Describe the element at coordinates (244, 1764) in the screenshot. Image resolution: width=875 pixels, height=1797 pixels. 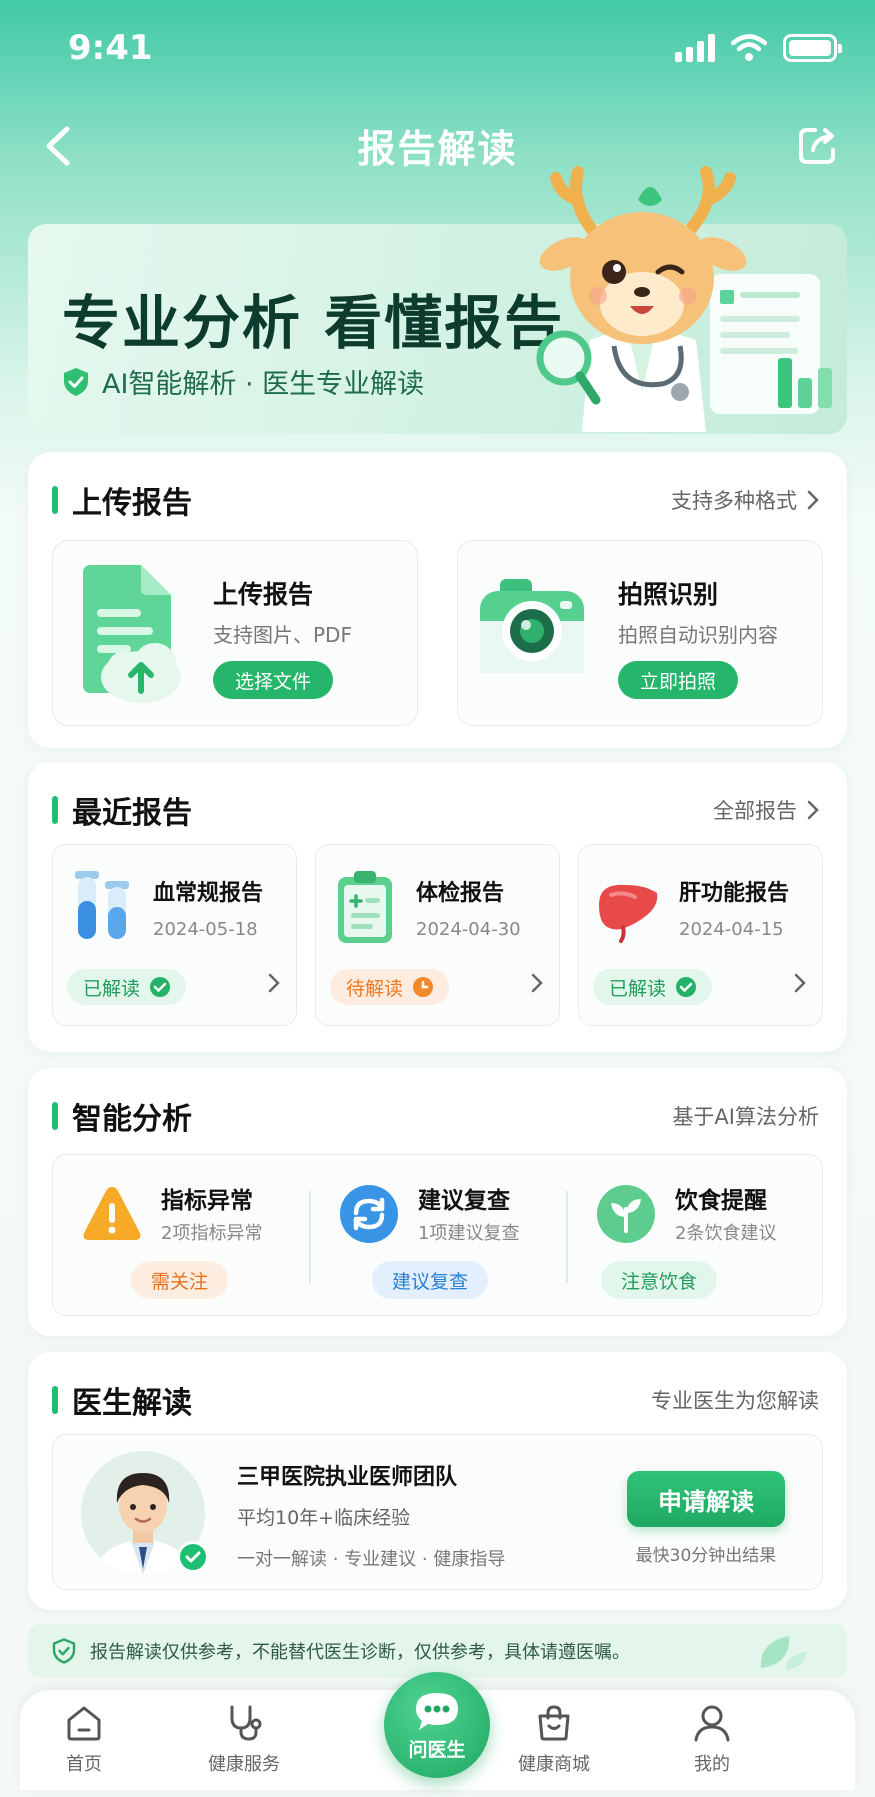
I see `tab-label: 健康服务` at that location.